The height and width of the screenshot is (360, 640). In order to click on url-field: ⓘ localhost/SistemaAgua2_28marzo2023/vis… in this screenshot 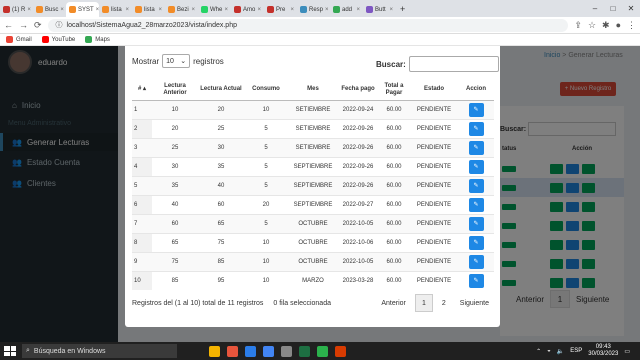, I will do `click(308, 25)`.